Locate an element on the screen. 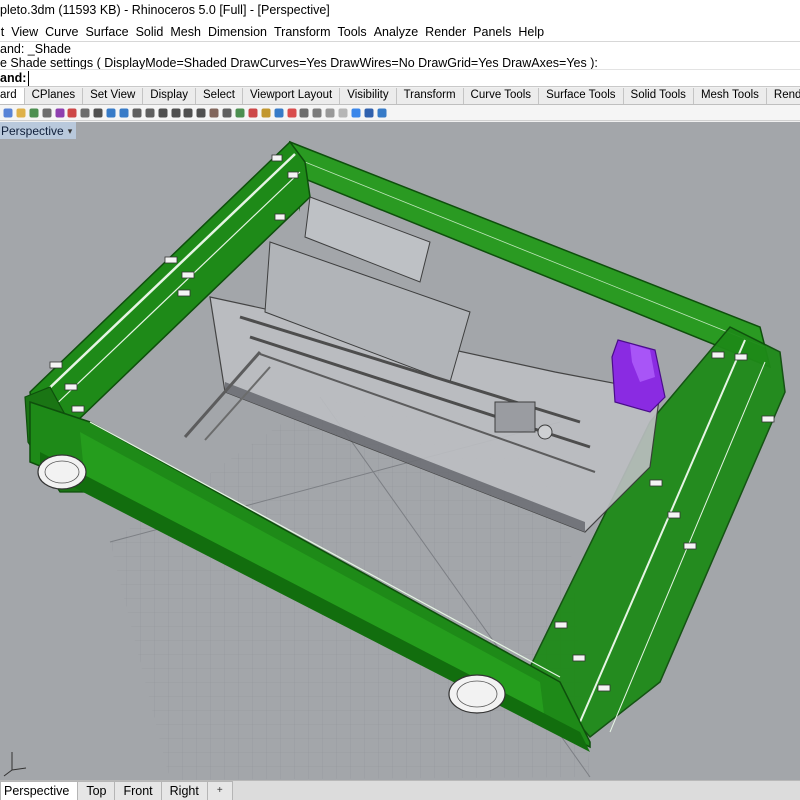 The width and height of the screenshot is (800, 800). menu-surface: Surface is located at coordinates (107, 32).